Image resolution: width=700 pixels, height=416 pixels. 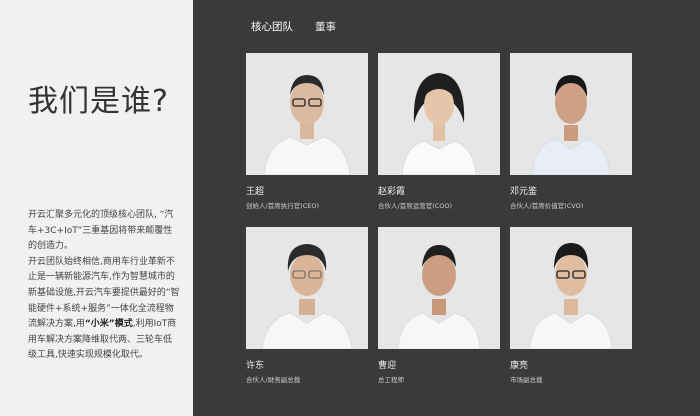 I want to click on team-member-card: 邓元鉴 合伙人/首席价值官(CVO), so click(x=571, y=131).